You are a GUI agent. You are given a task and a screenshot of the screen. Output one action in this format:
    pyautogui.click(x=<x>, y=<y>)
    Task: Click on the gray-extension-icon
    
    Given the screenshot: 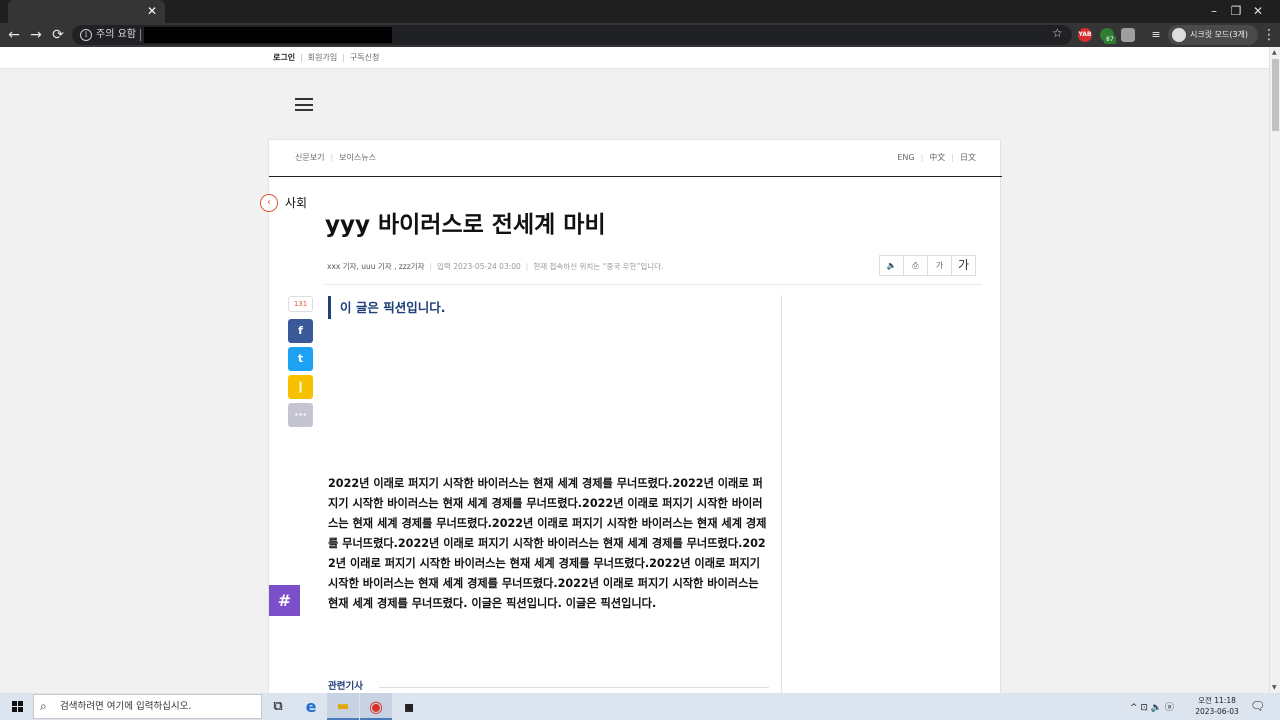 What is the action you would take?
    pyautogui.click(x=1128, y=35)
    